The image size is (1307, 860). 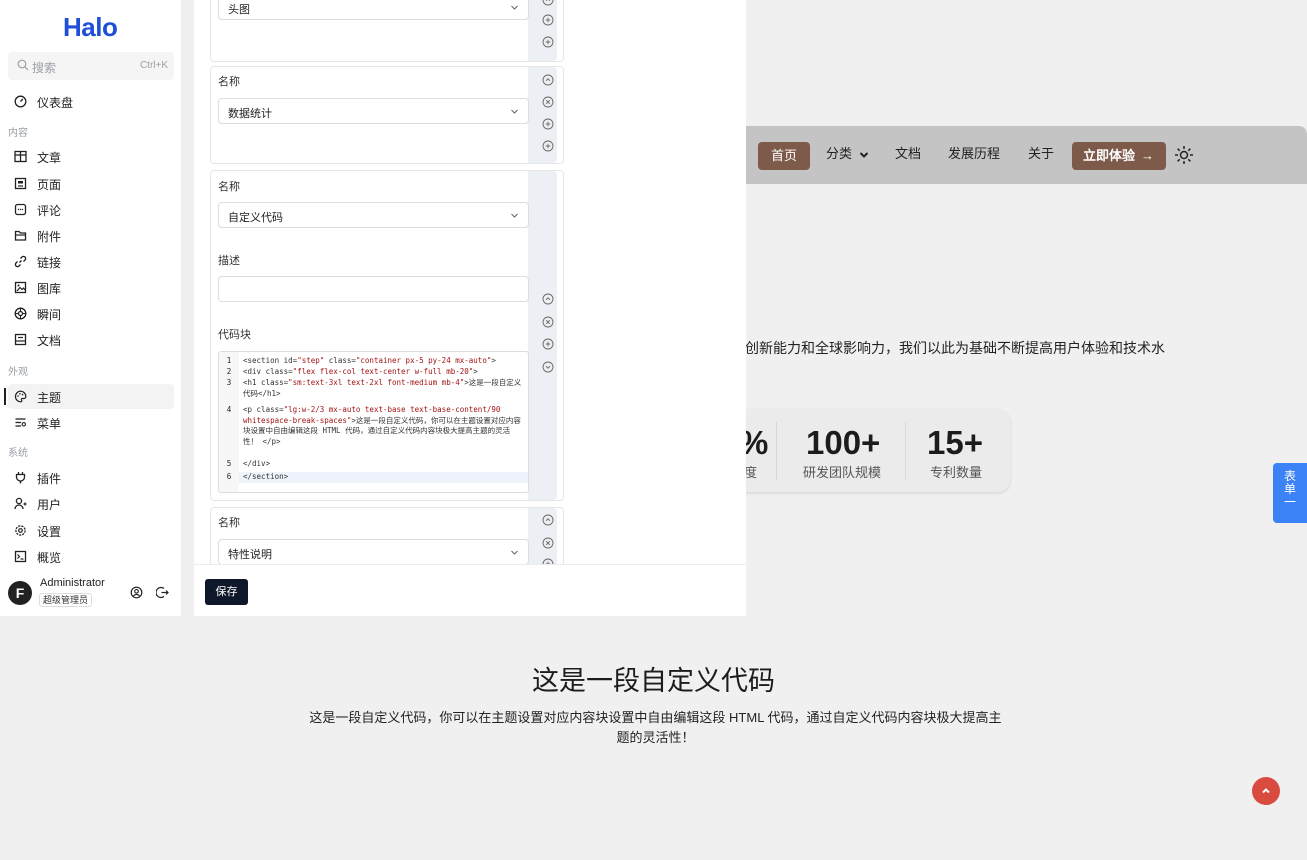 What do you see at coordinates (373, 552) in the screenshot?
I see `block-type-select: 特性说明` at bounding box center [373, 552].